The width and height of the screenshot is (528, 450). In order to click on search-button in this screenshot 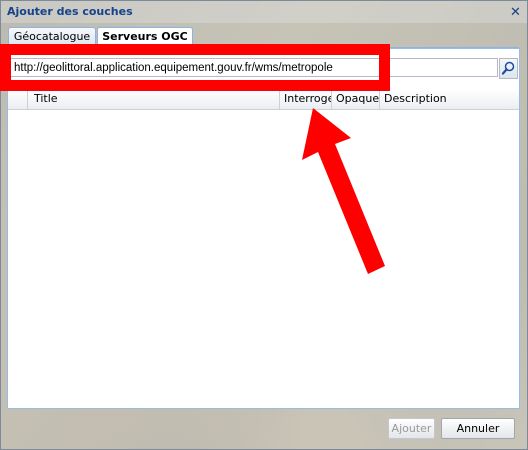, I will do `click(508, 68)`.